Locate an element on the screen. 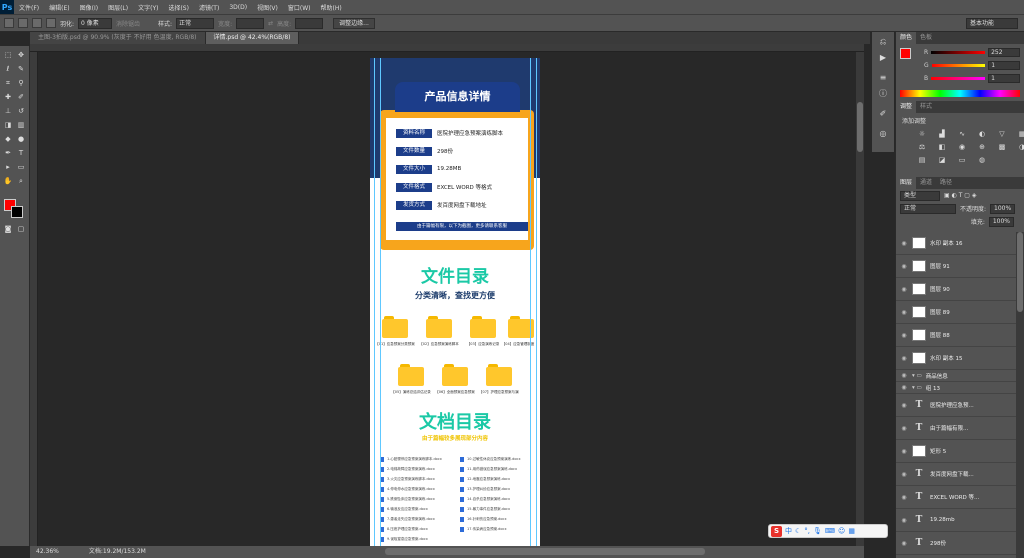 Image resolution: width=1024 pixels, height=558 pixels. color-balance-icon: ⚖ is located at coordinates (922, 147).